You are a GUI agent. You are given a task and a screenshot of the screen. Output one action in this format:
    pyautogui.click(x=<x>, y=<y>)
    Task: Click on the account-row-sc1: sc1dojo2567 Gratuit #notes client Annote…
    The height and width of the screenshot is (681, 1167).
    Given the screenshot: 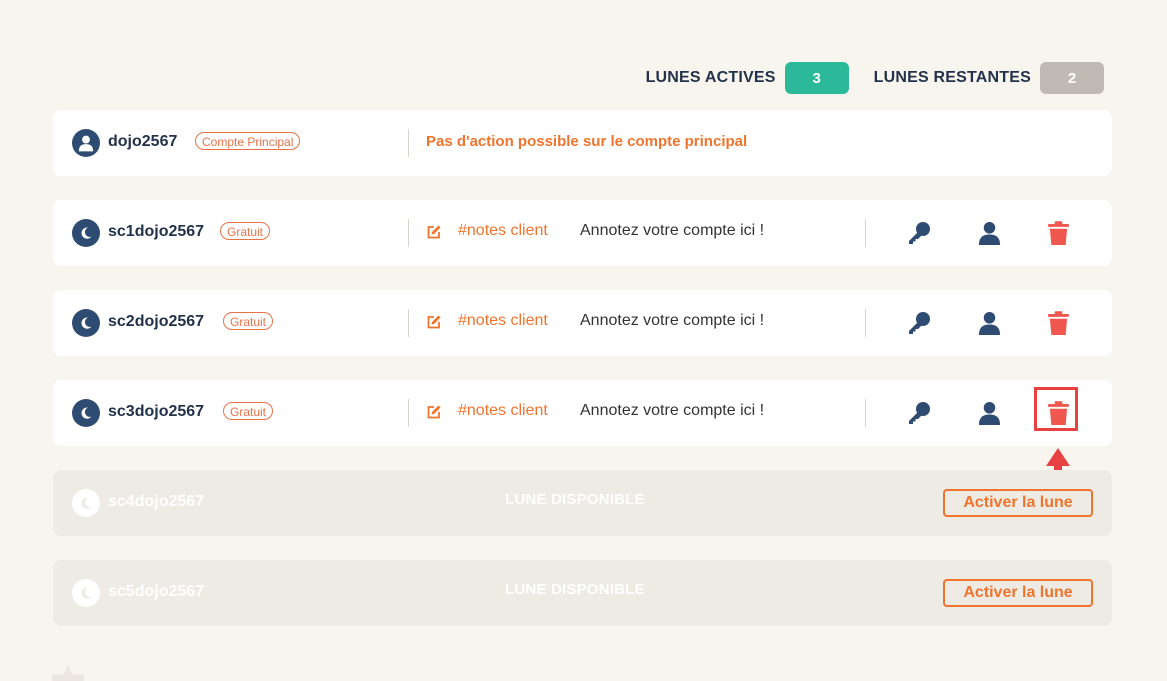 What is the action you would take?
    pyautogui.click(x=582, y=233)
    